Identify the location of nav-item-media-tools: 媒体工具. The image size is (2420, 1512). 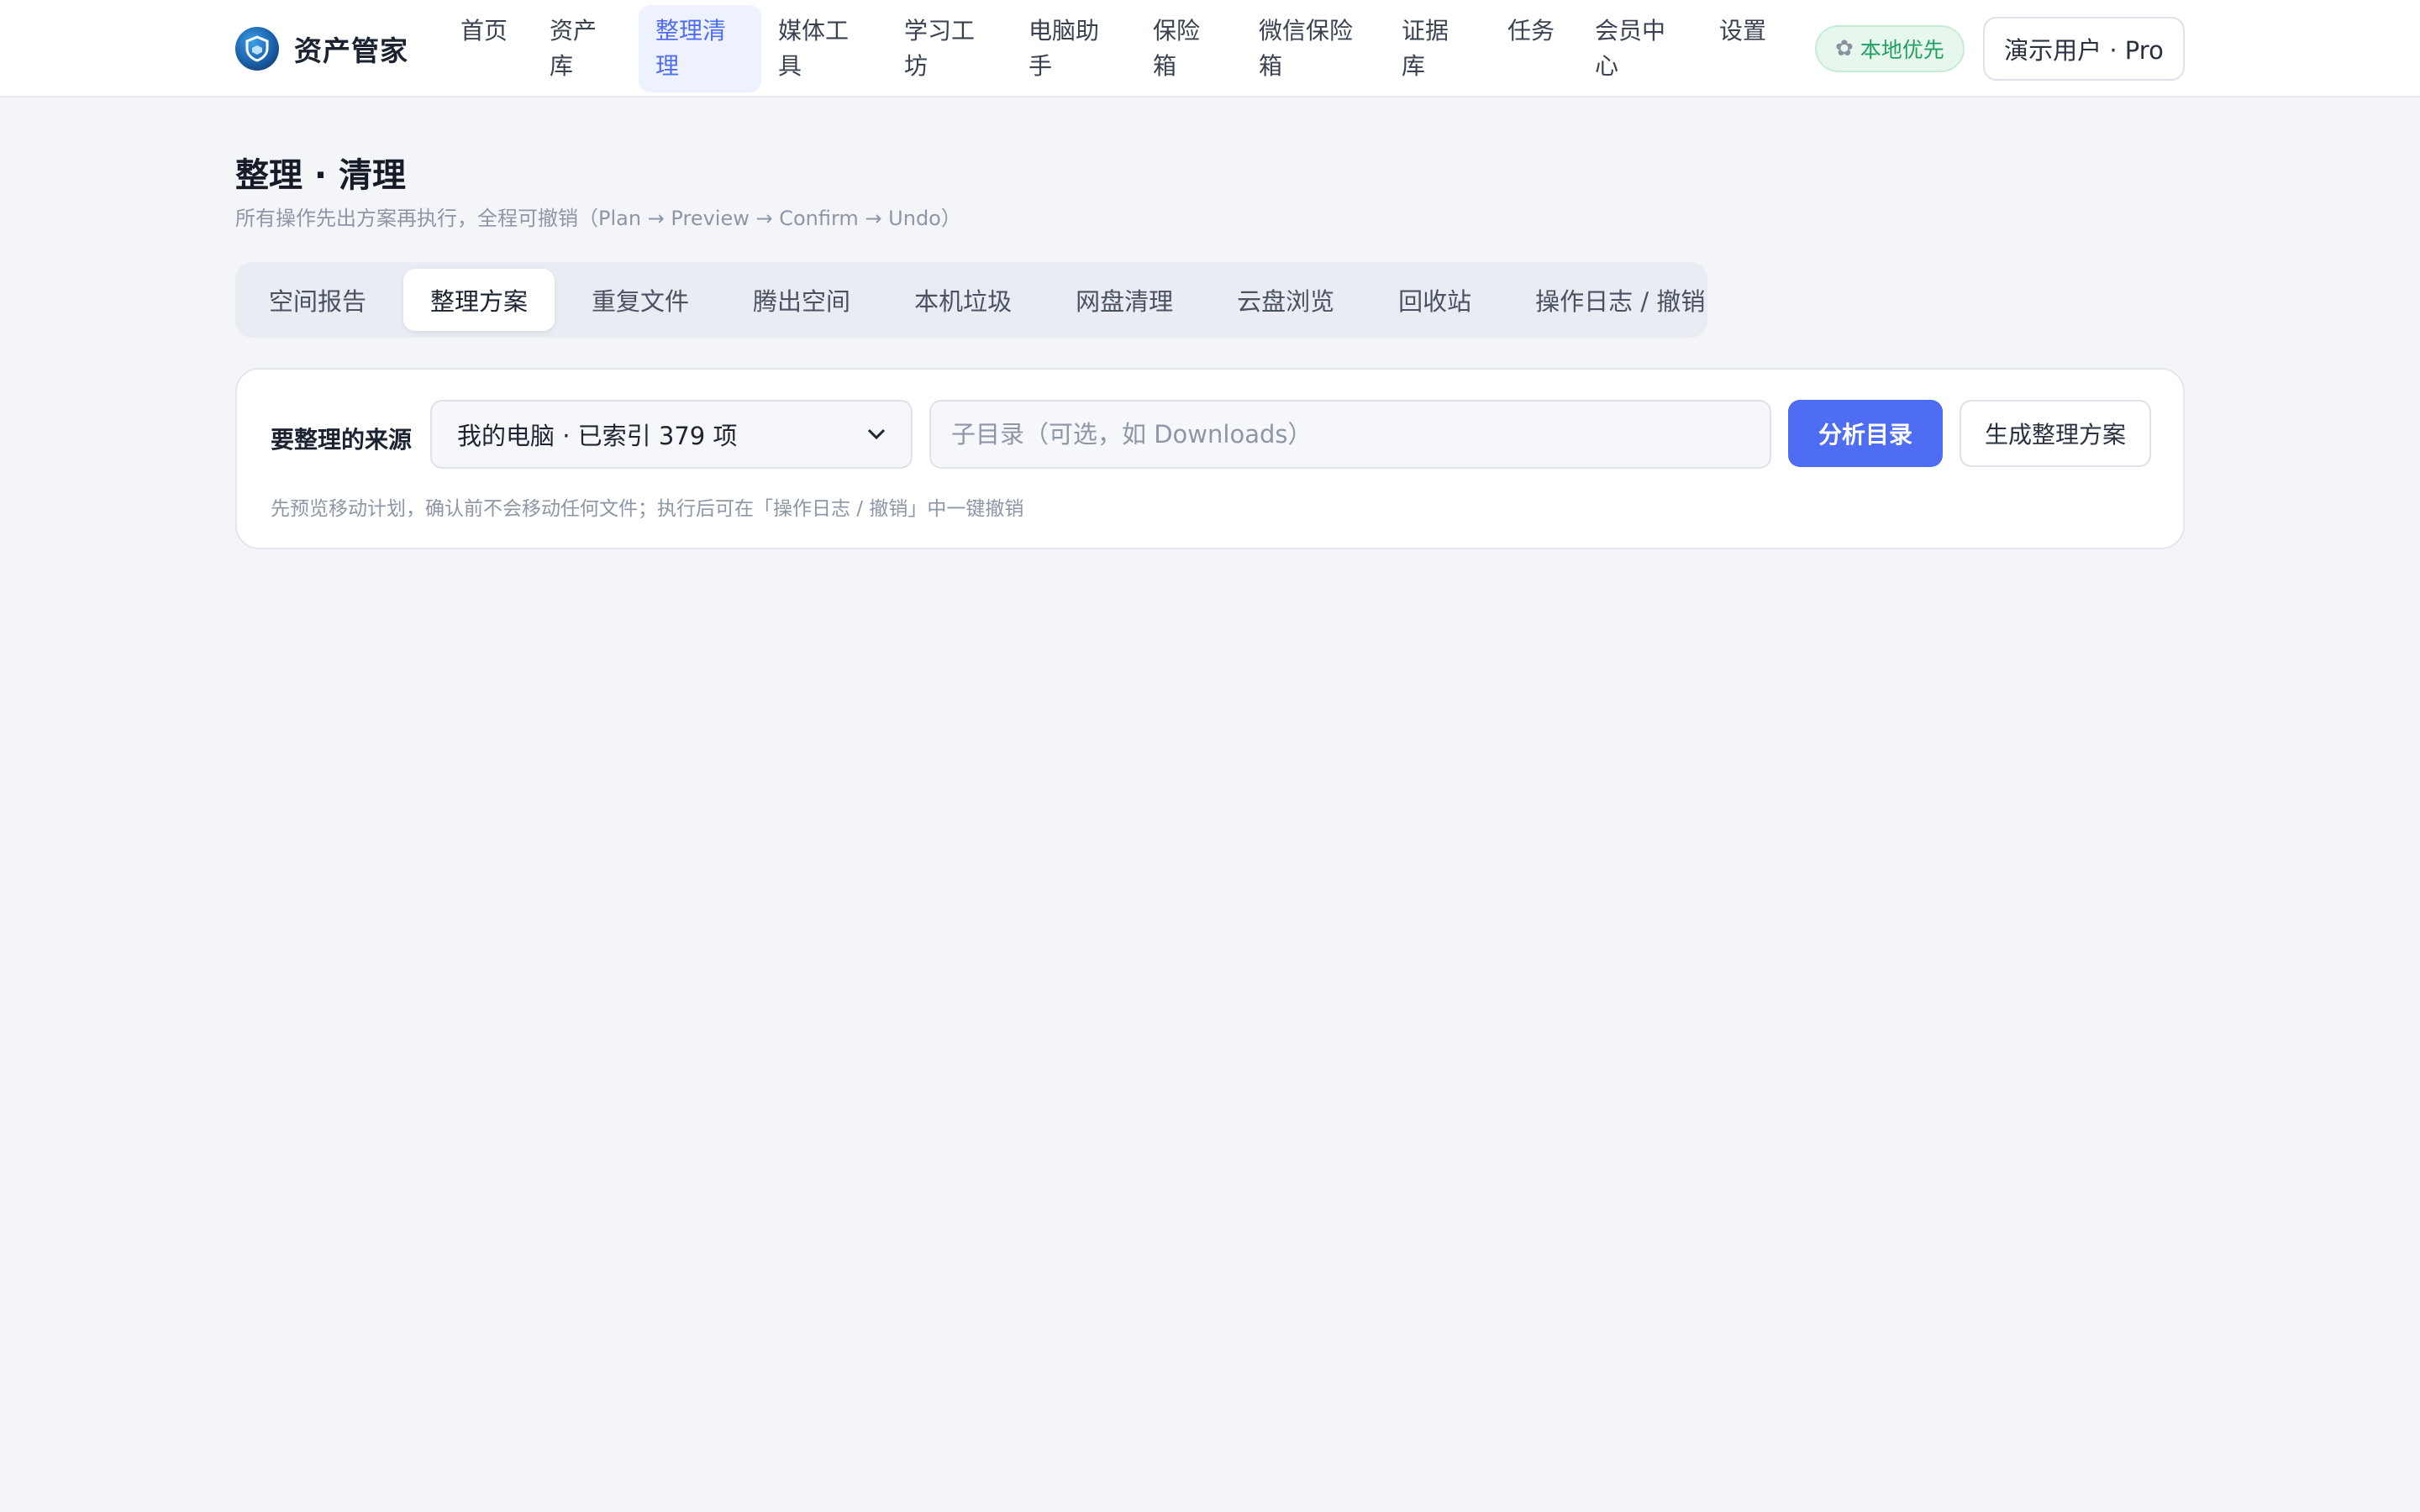
(824, 48).